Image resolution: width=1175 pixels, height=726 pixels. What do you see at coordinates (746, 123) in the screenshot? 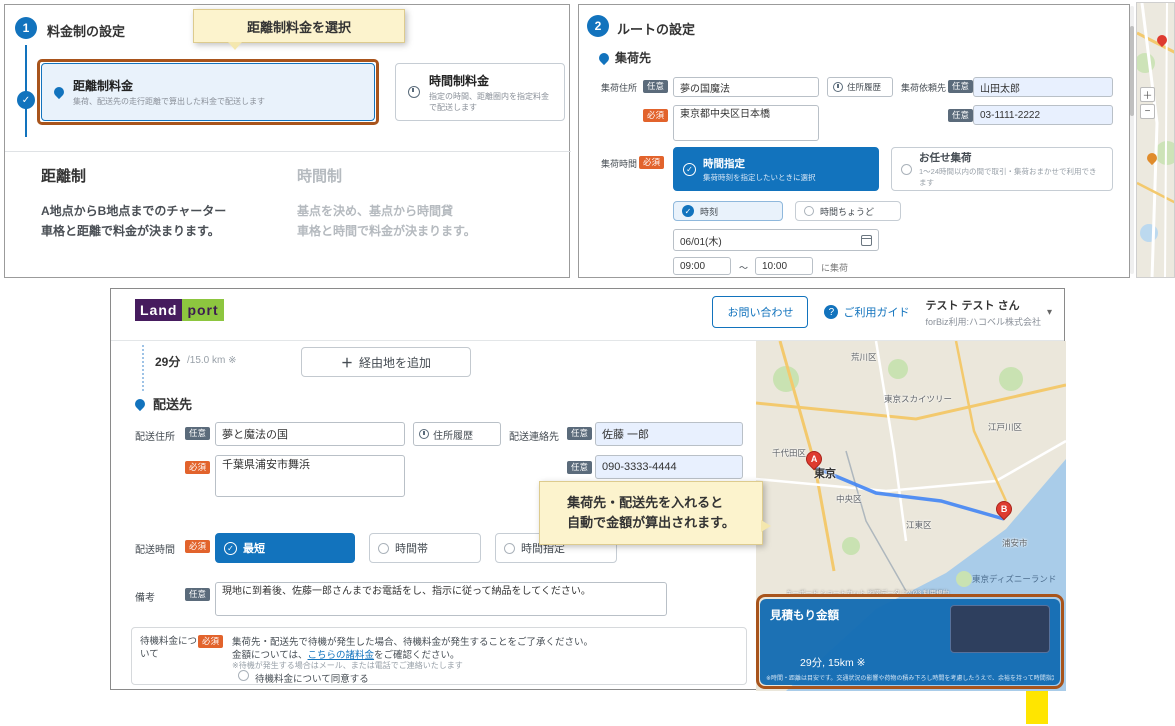
I see `pickup-address-detail-textarea: 東京都中央区日本橋` at bounding box center [746, 123].